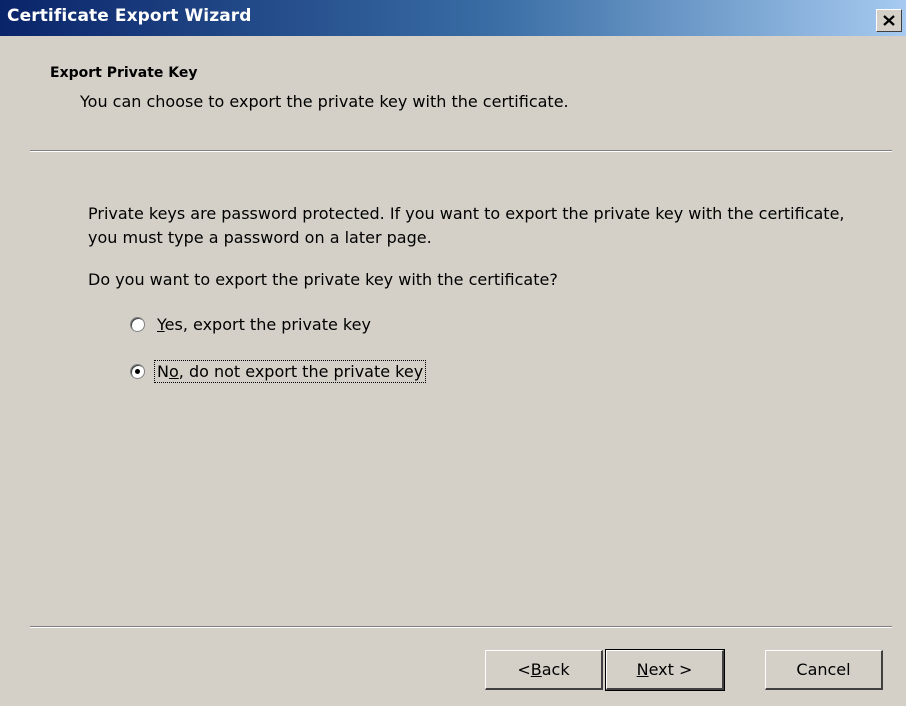 Image resolution: width=906 pixels, height=706 pixels. What do you see at coordinates (824, 670) in the screenshot?
I see `cancel-button: Cancel` at bounding box center [824, 670].